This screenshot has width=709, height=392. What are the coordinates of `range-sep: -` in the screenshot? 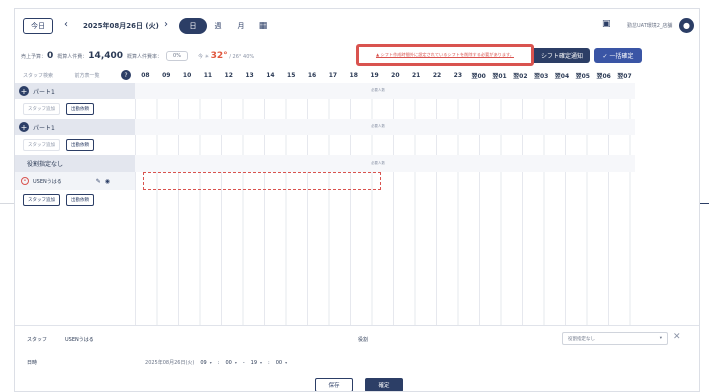 It's located at (243, 362).